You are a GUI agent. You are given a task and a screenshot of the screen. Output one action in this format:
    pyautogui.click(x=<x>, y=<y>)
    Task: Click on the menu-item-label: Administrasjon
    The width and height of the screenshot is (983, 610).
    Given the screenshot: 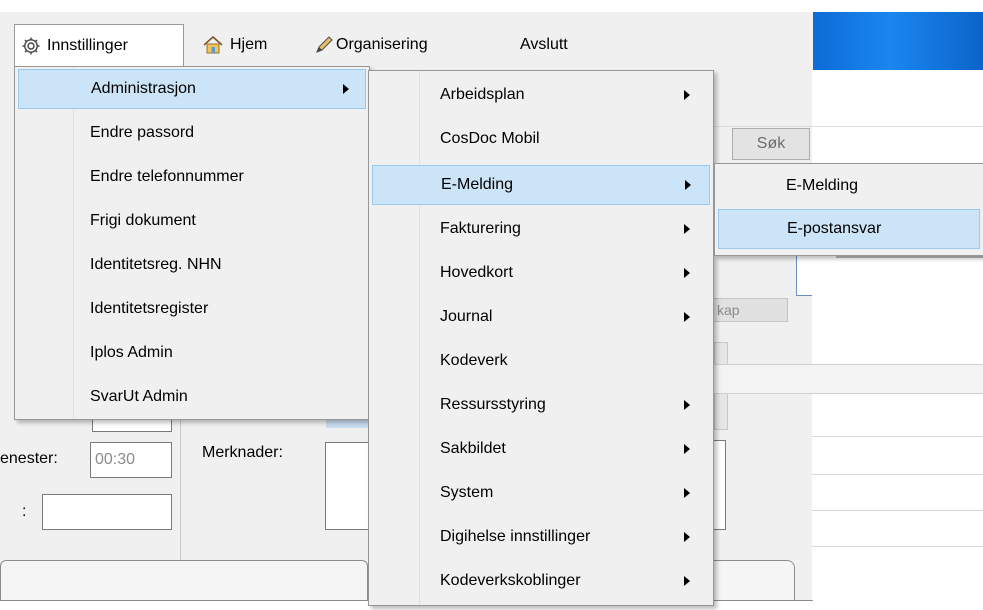 What is the action you would take?
    pyautogui.click(x=143, y=88)
    